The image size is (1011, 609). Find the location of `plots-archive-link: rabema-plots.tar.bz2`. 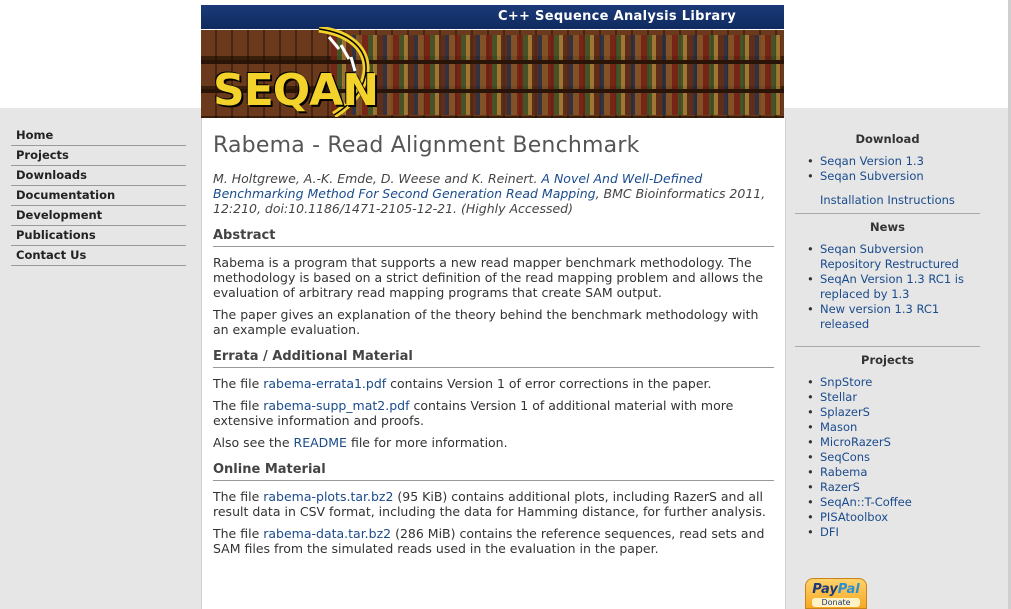

plots-archive-link: rabema-plots.tar.bz2 is located at coordinates (328, 496).